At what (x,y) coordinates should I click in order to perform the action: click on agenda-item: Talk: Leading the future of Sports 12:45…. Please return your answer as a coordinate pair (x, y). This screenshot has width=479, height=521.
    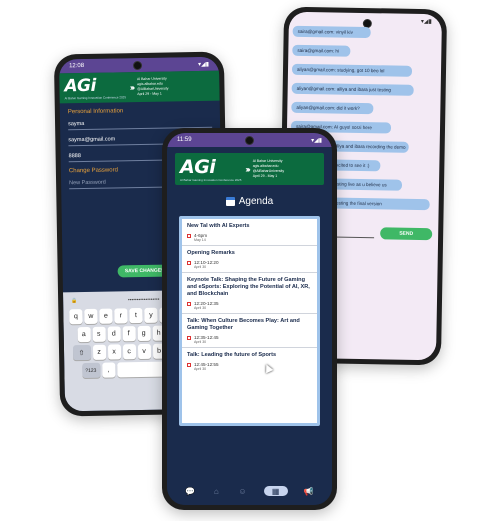
    Looking at the image, I should click on (249, 361).